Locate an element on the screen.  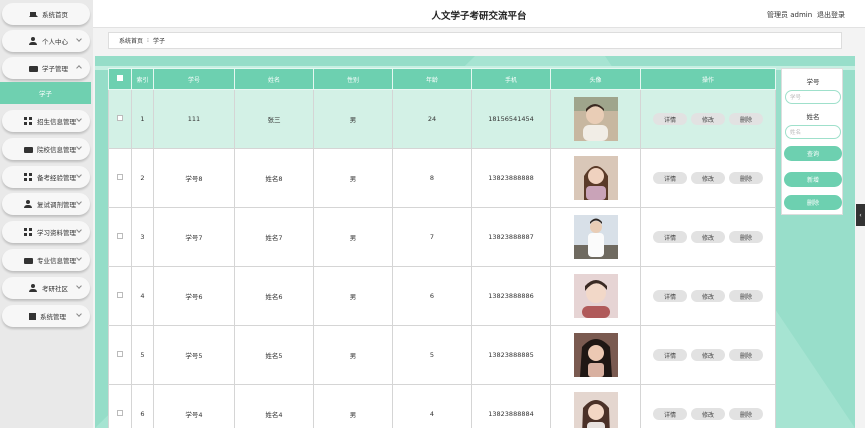
cell-phone: 13823888885 is located at coordinates (511, 355).